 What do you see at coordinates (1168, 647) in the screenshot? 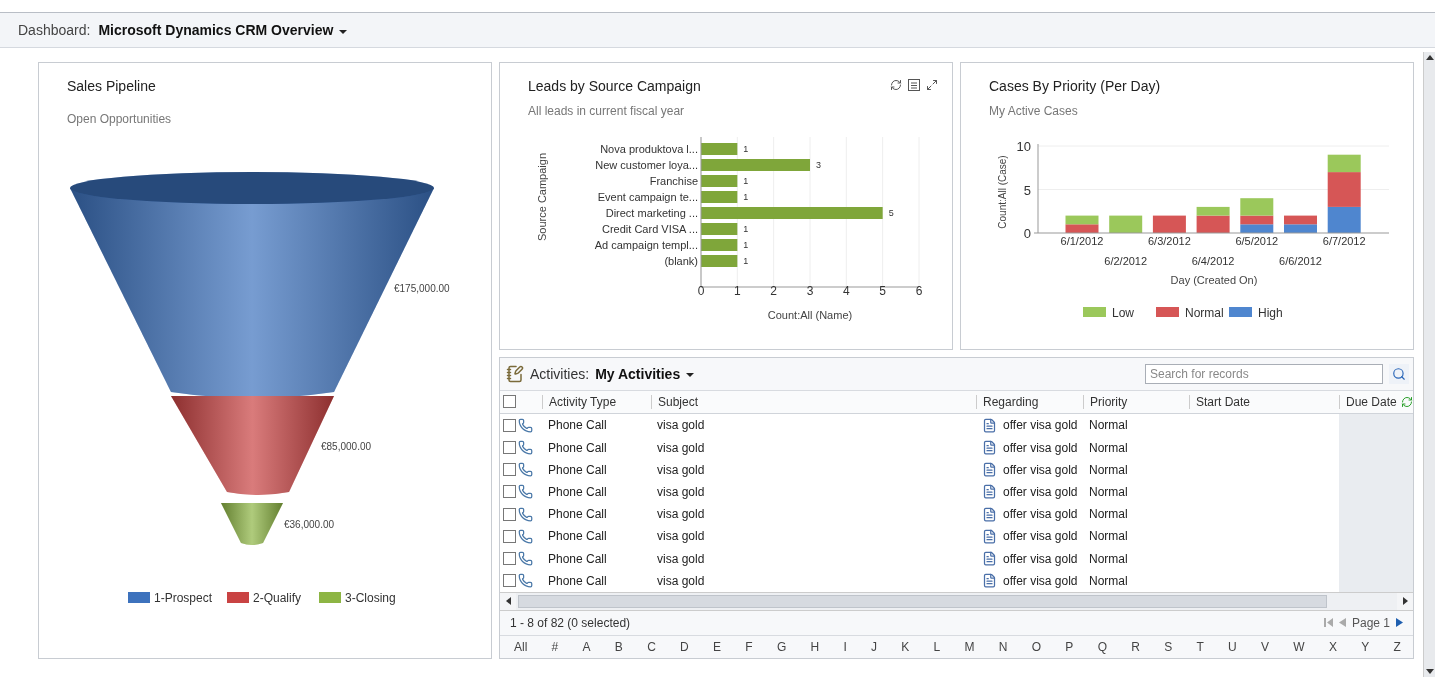
I see `letter-filter: S` at bounding box center [1168, 647].